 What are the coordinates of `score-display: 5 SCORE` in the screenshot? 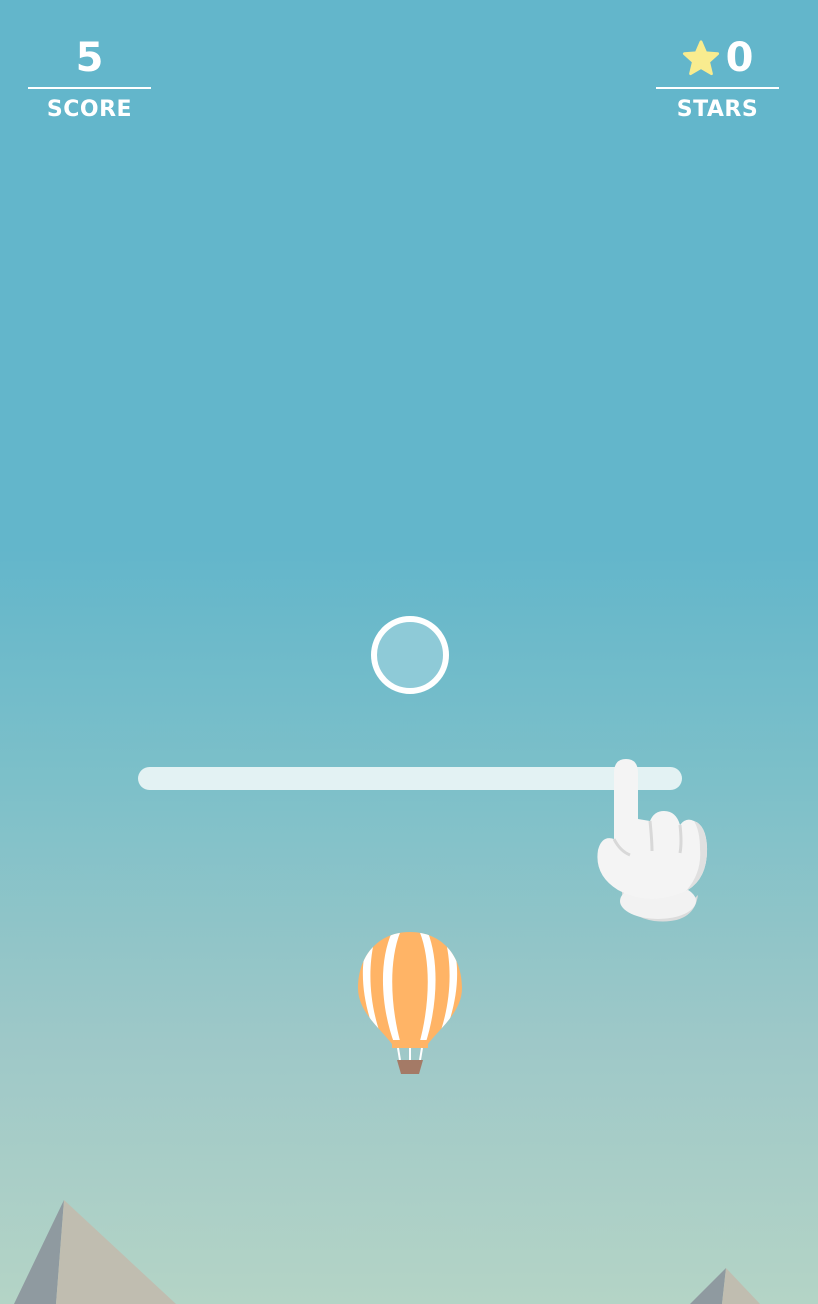 It's located at (89, 77).